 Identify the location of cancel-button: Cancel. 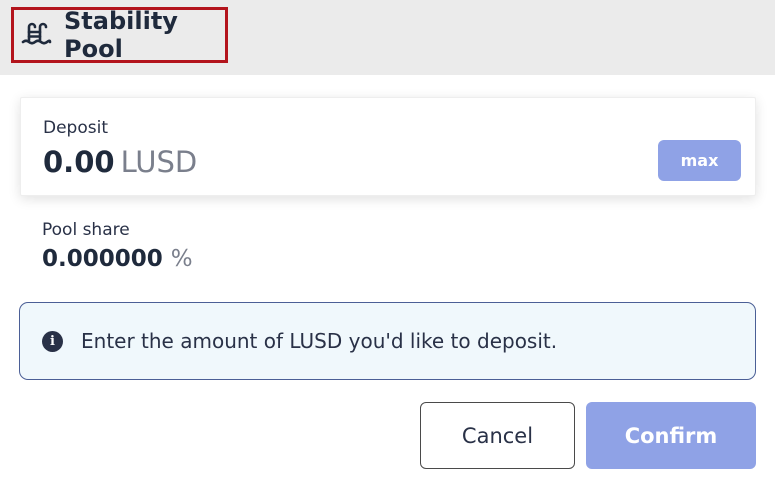
(497, 435).